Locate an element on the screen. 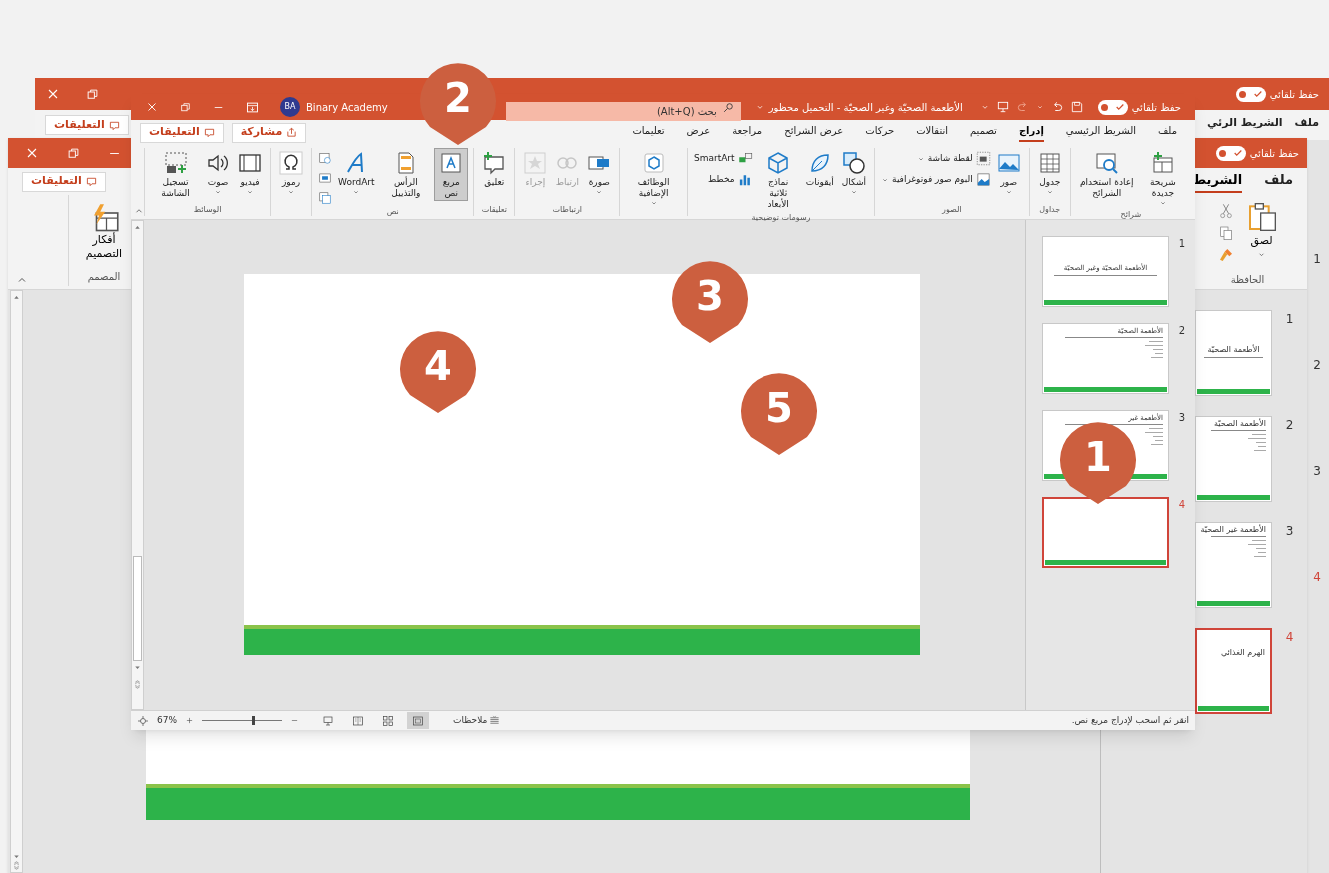 The image size is (1329, 873). ribbon-tab: تعليمات is located at coordinates (648, 132).